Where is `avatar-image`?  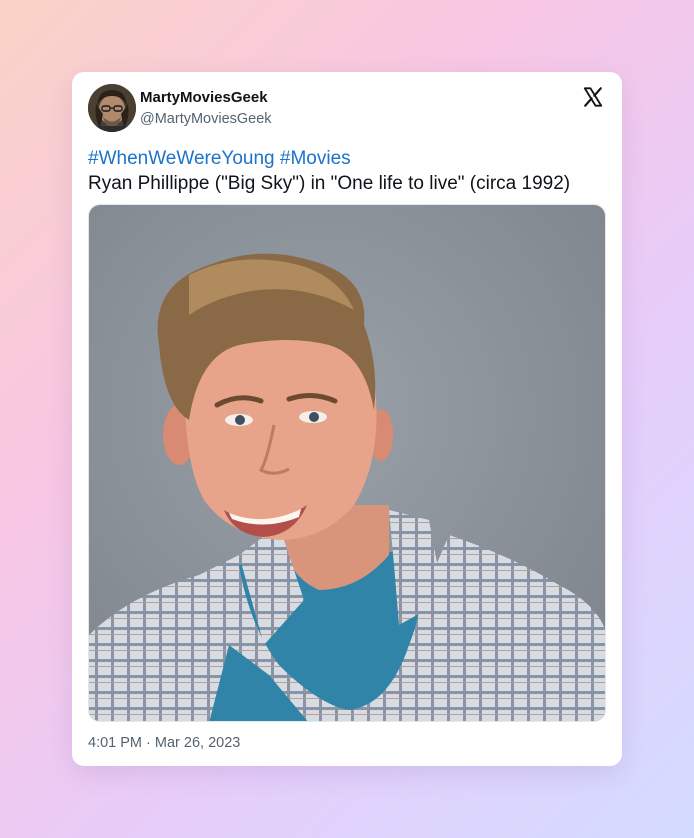 avatar-image is located at coordinates (112, 108).